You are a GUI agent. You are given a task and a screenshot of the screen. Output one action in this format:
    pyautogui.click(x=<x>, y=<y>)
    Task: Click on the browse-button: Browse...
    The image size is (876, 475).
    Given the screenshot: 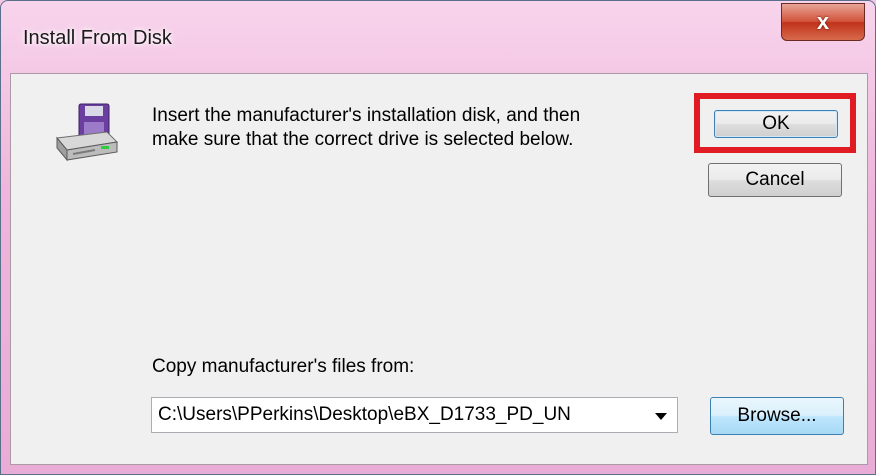 What is the action you would take?
    pyautogui.click(x=777, y=416)
    